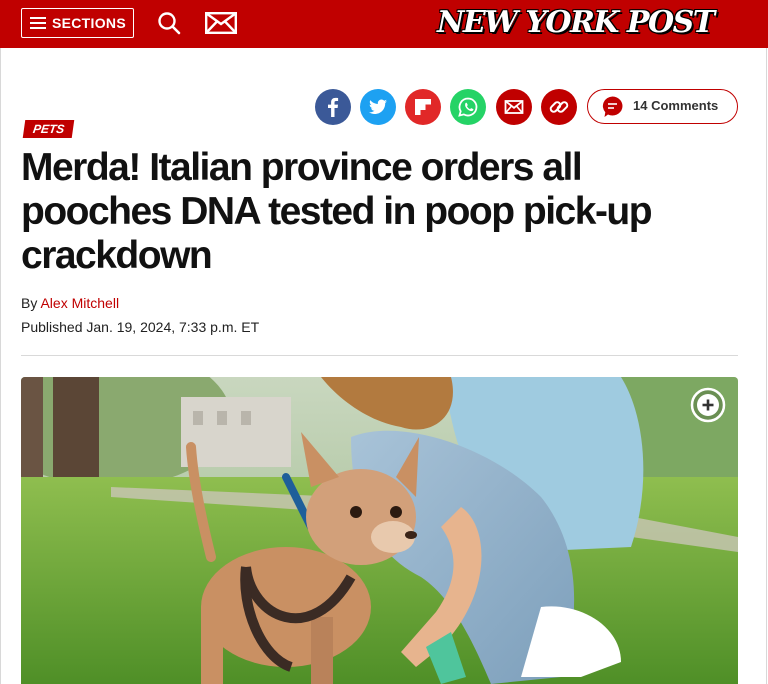 The width and height of the screenshot is (768, 684). I want to click on author-link: Alex Mitchell, so click(79, 303).